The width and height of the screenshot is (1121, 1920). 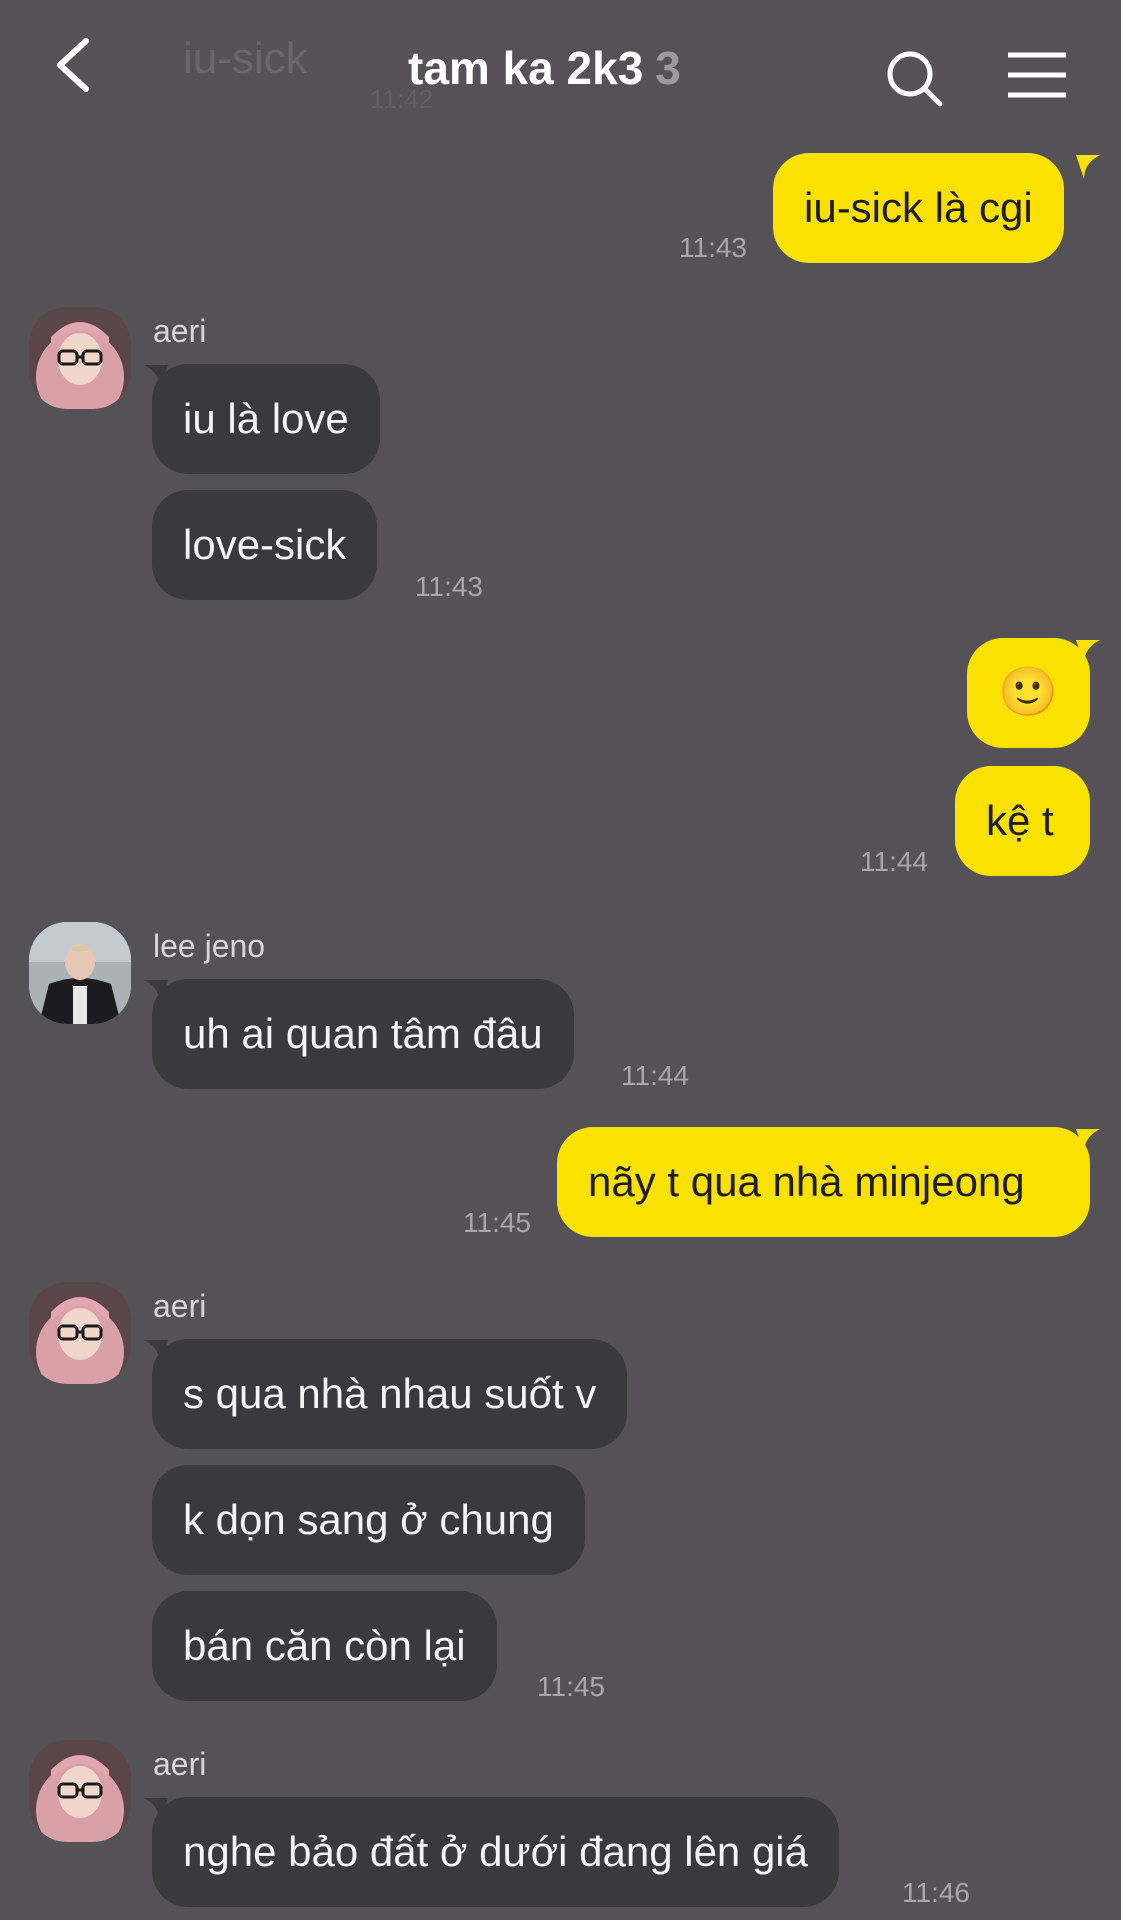 I want to click on their-message-bubble: uh ai quan tâm đâu, so click(x=363, y=1034).